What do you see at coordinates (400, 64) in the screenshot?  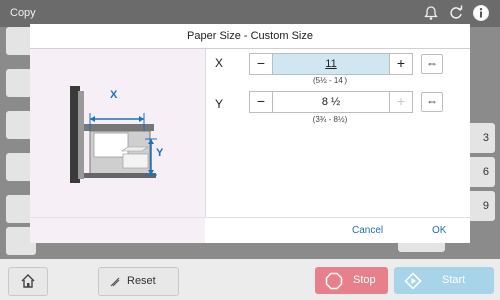 I see `x-increase-button: +` at bounding box center [400, 64].